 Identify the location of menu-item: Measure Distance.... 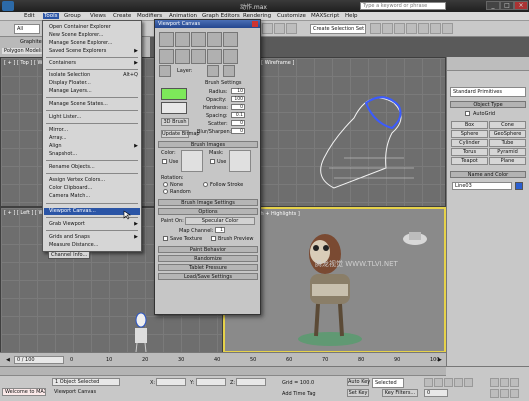
(73, 245).